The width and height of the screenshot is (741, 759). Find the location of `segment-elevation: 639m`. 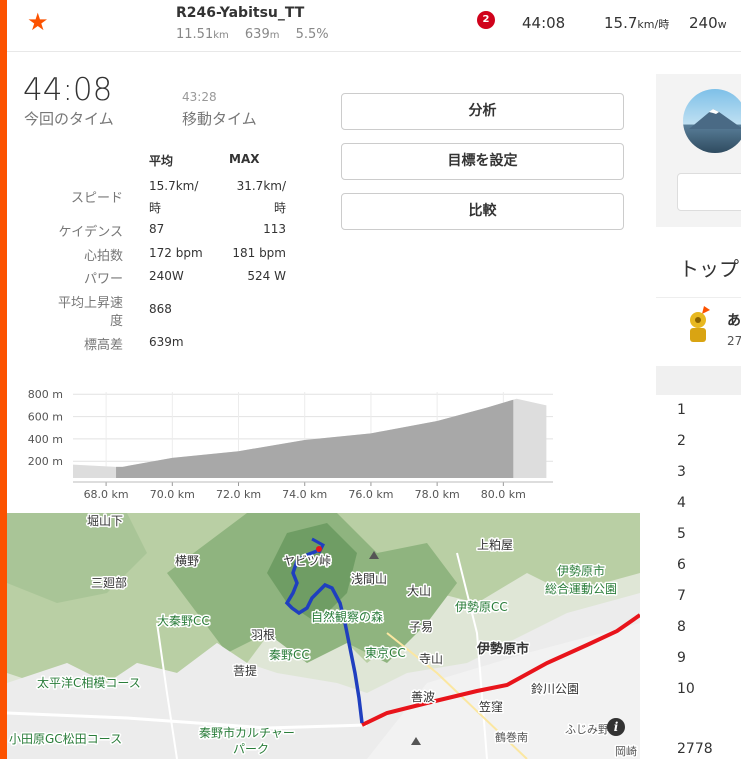

segment-elevation: 639m is located at coordinates (262, 34).